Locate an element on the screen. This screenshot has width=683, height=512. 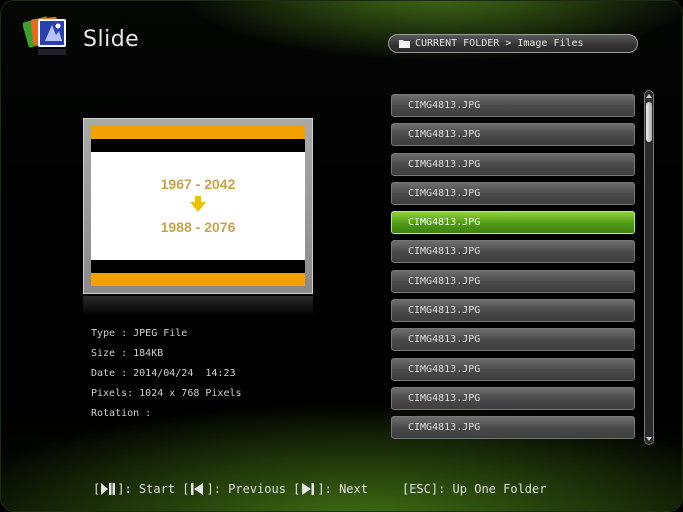
folder-path: CURRENT FOLDER > Image Files is located at coordinates (499, 43).